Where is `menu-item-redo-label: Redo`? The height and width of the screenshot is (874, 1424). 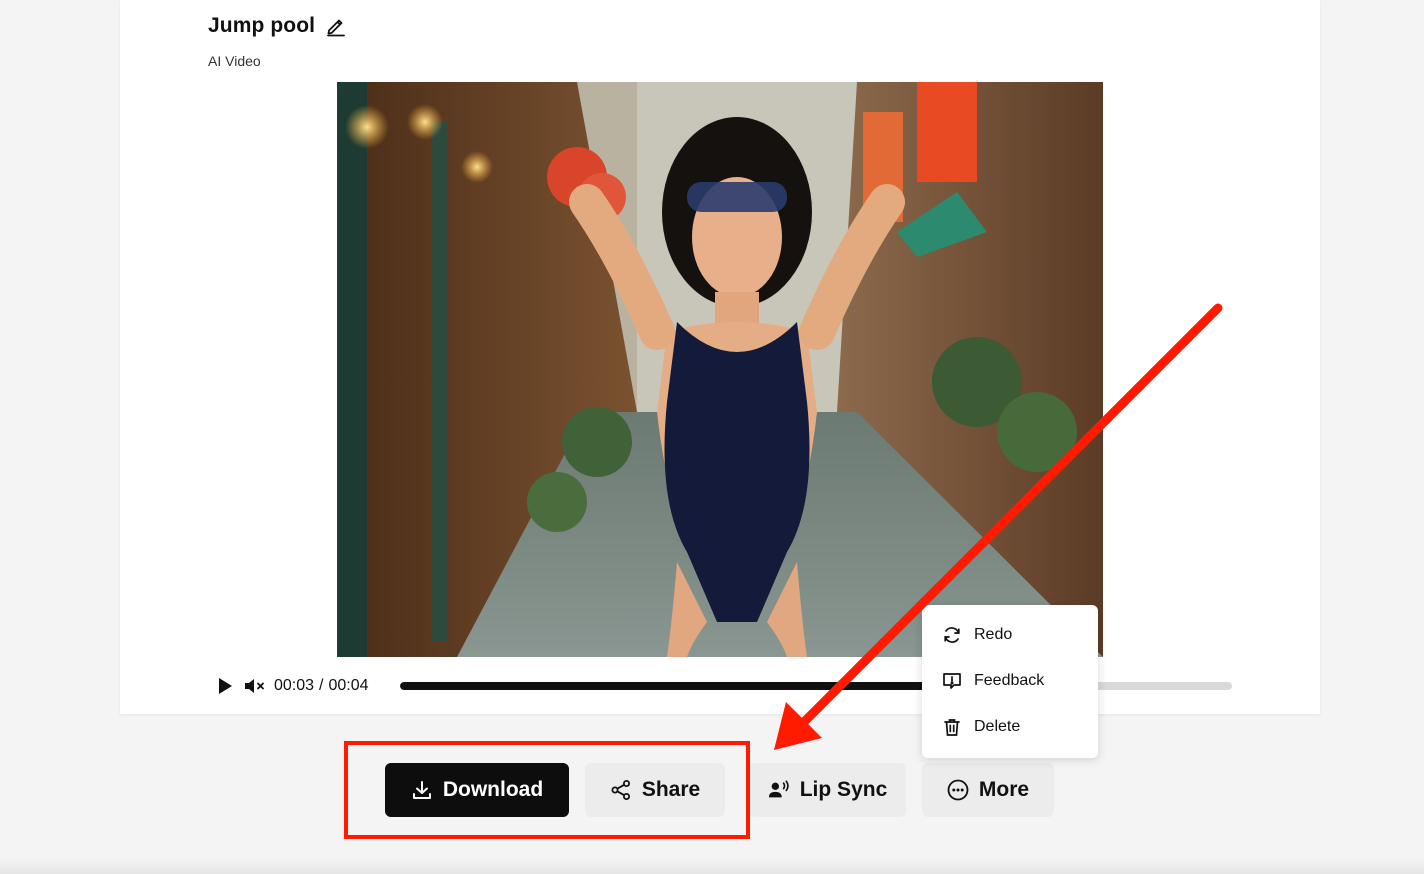
menu-item-redo-label: Redo is located at coordinates (993, 634).